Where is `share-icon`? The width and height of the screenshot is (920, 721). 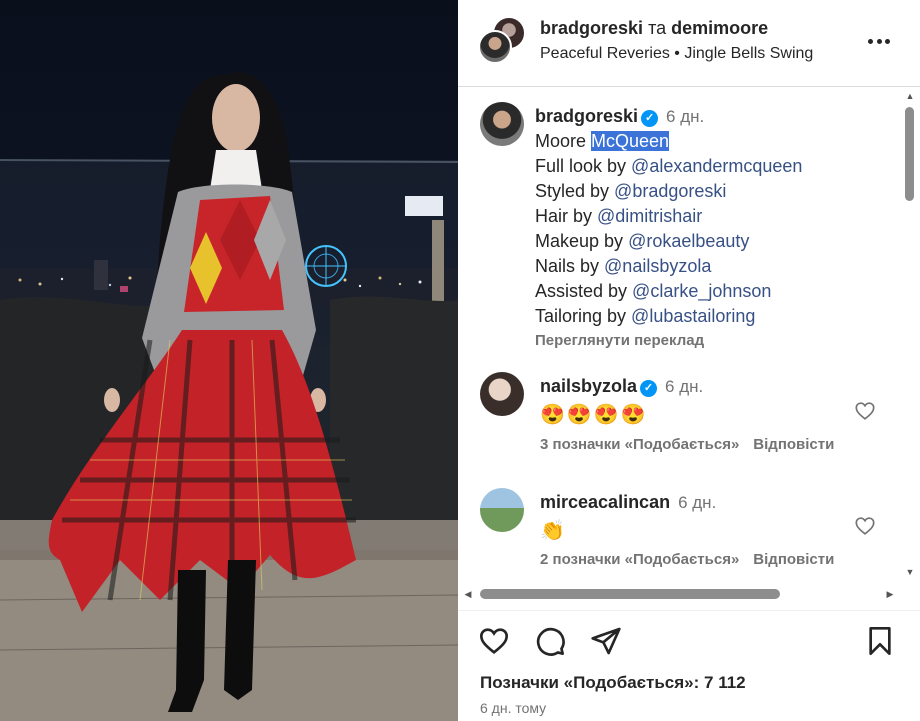
share-icon is located at coordinates (606, 641).